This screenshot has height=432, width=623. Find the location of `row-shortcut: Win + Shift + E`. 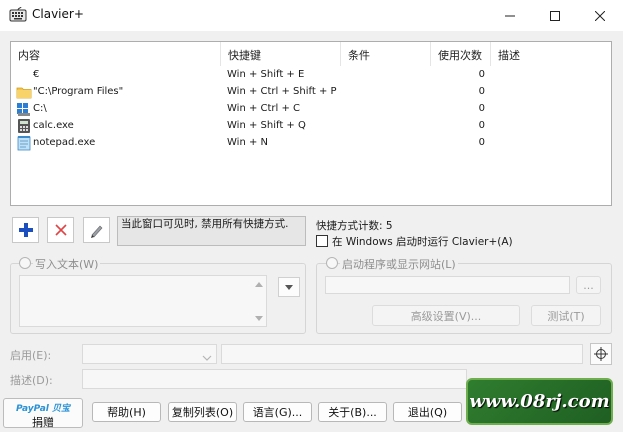

row-shortcut: Win + Shift + E is located at coordinates (266, 74).